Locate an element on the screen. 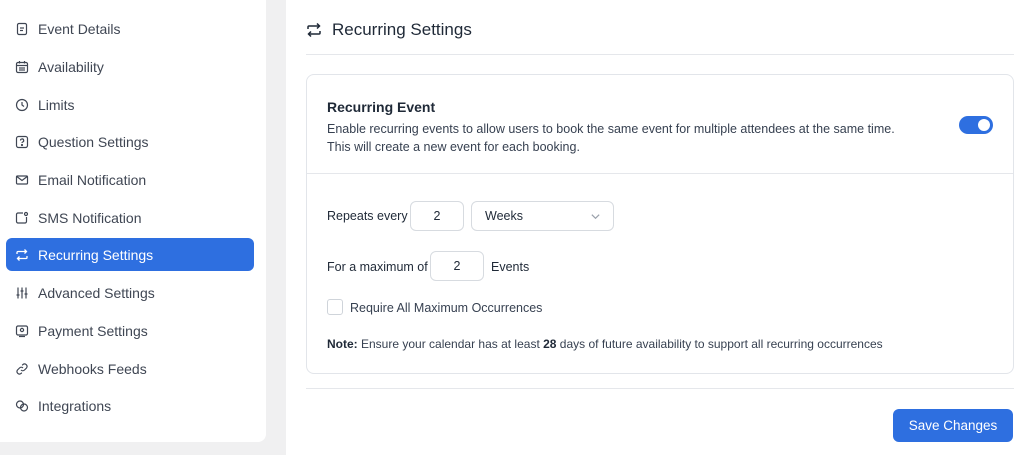 This screenshot has width=1024, height=455. sidebar-item-question-settings: Question Settings is located at coordinates (130, 141).